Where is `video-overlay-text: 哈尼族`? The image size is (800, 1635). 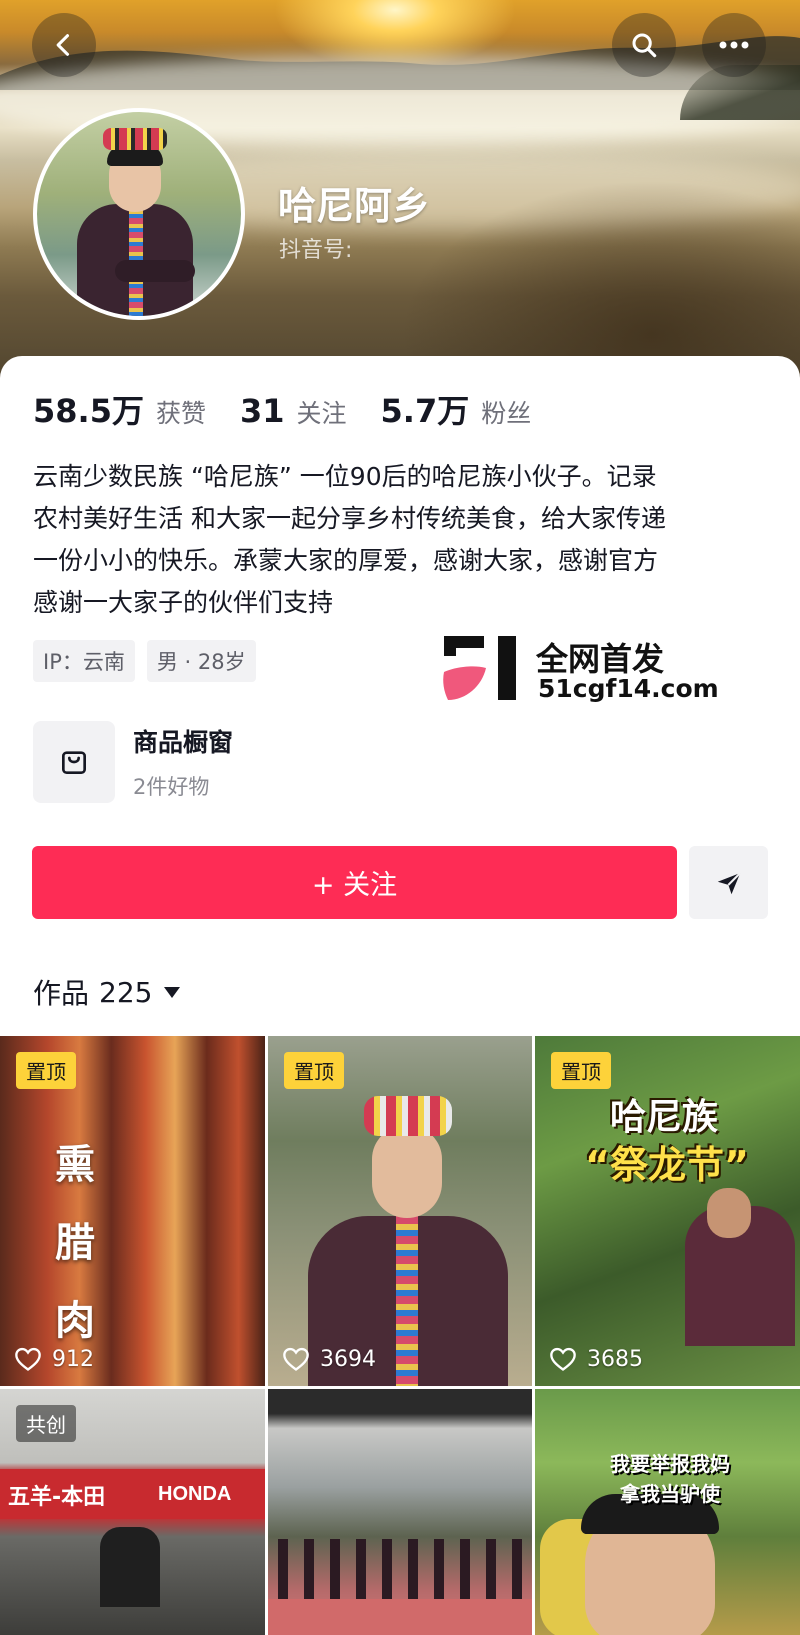 video-overlay-text: 哈尼族 is located at coordinates (664, 1117).